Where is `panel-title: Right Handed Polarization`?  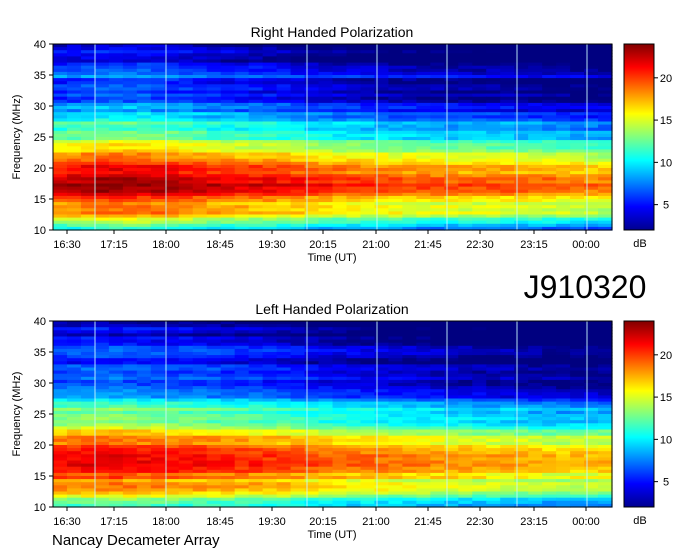
panel-title: Right Handed Polarization is located at coordinates (332, 32).